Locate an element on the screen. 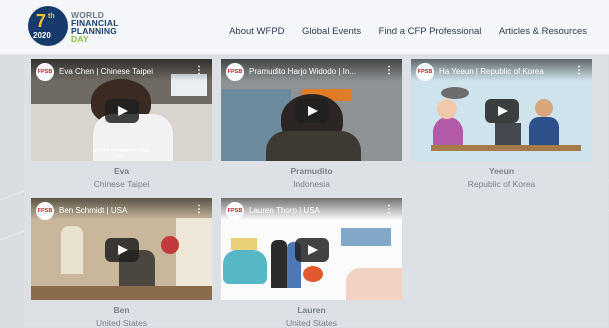 The image size is (609, 328). presenter-country: Republic of Korea is located at coordinates (501, 184).